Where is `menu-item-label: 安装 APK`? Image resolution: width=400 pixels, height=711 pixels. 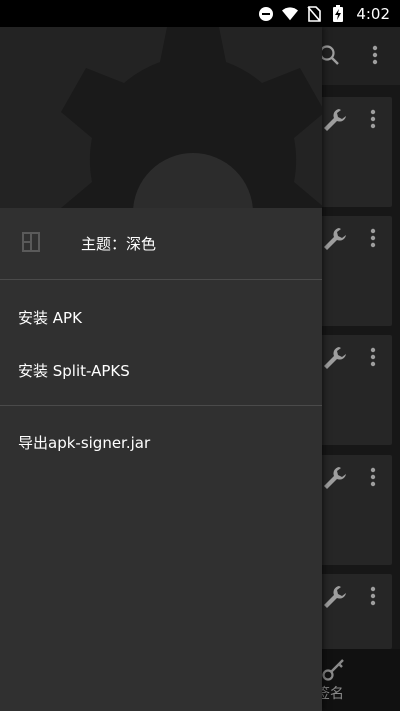
menu-item-label: 安装 APK is located at coordinates (50, 318).